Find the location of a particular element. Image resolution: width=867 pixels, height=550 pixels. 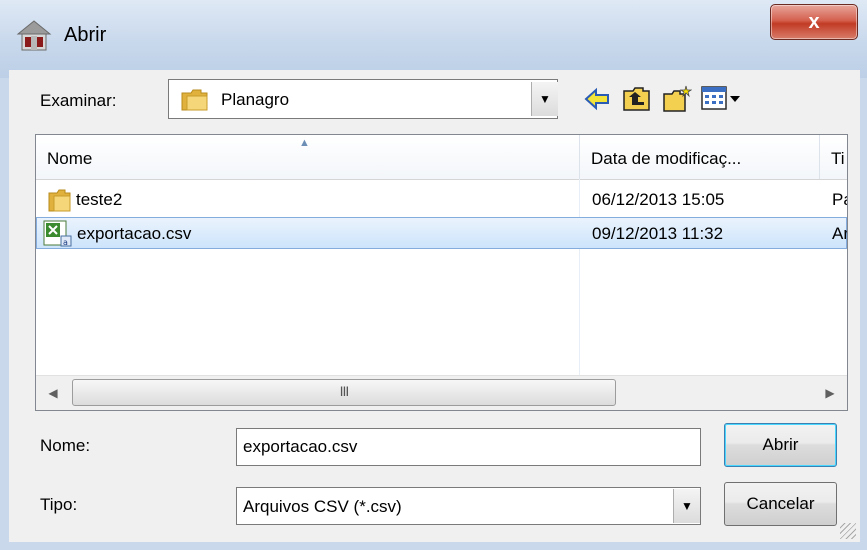

close-button: x is located at coordinates (814, 22).